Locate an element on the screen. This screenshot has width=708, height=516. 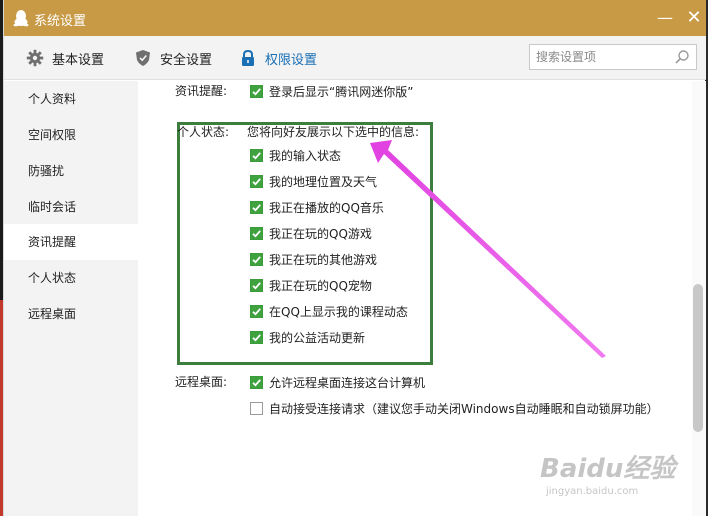
personal-status-label: 个人状态: is located at coordinates (203, 132).